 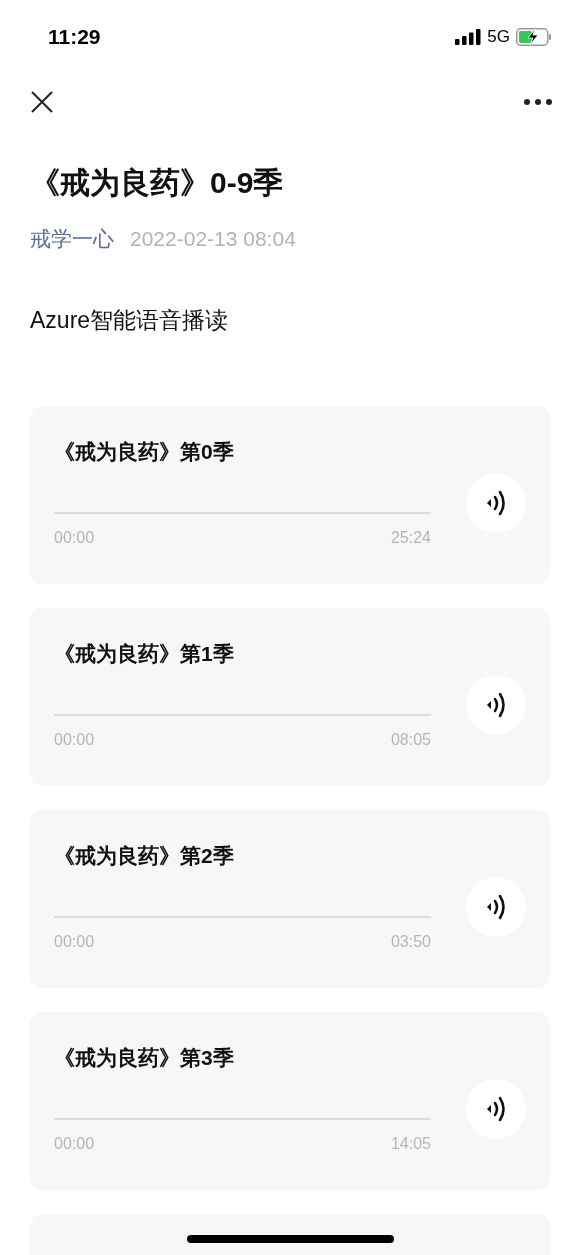 I want to click on article-title: 《戒为良药》0-9季, so click(x=157, y=183).